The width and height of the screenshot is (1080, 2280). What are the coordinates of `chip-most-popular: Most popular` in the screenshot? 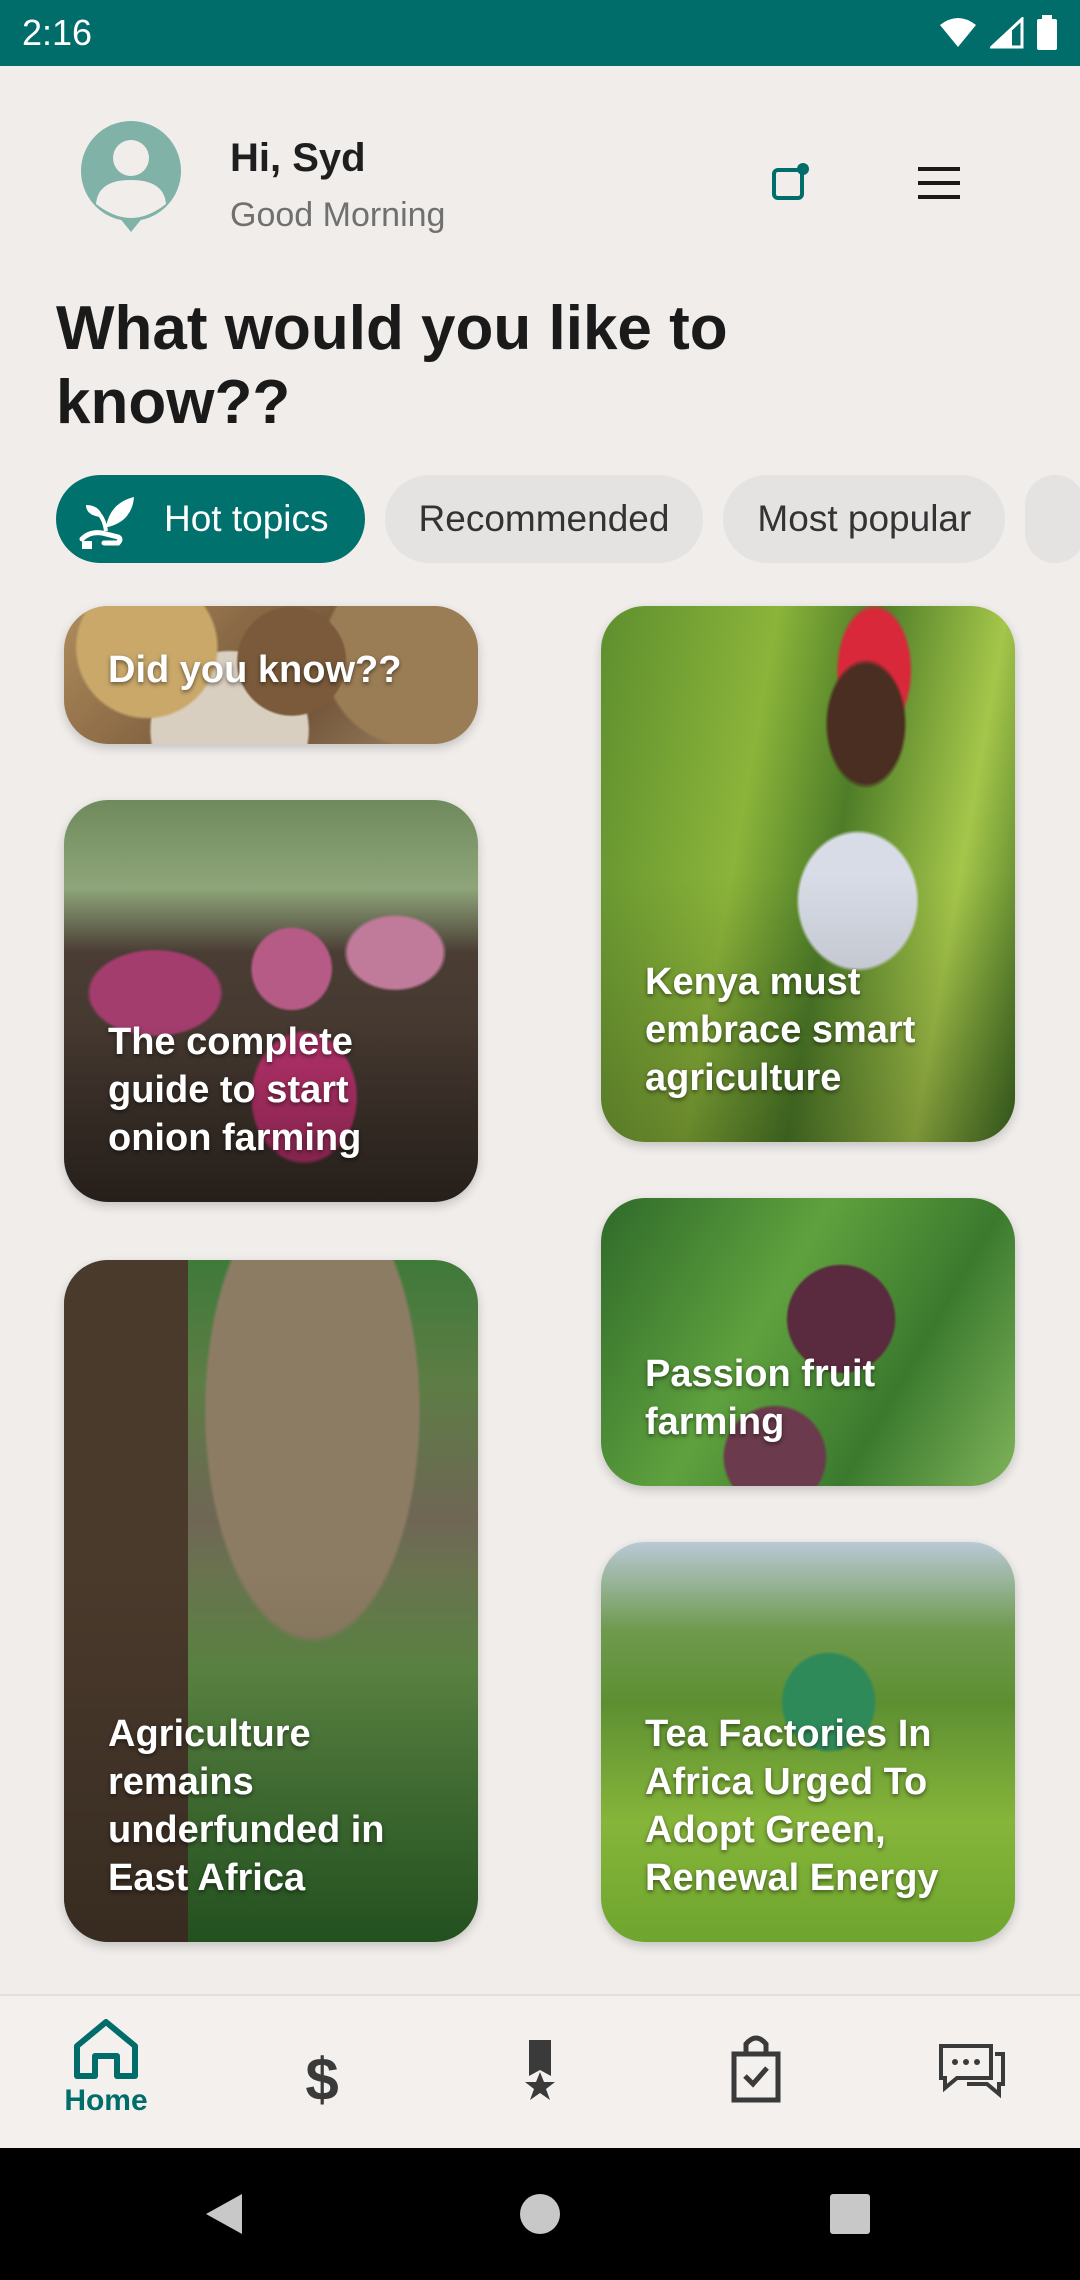 It's located at (864, 519).